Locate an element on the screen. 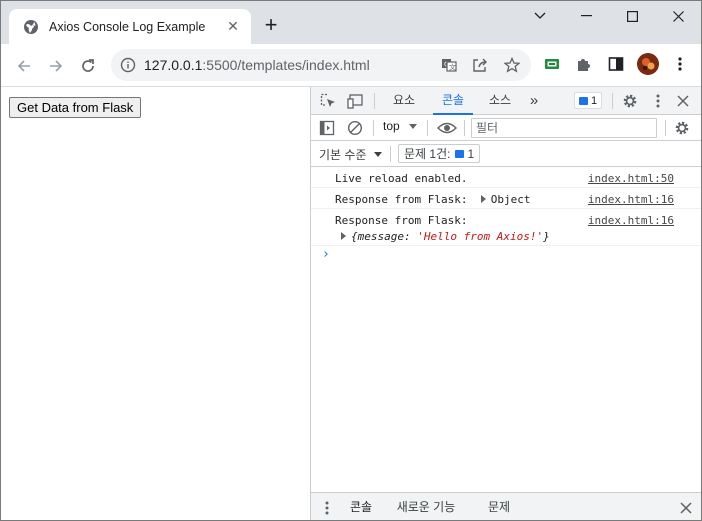  tab-close-icon: ✕ is located at coordinates (233, 26).